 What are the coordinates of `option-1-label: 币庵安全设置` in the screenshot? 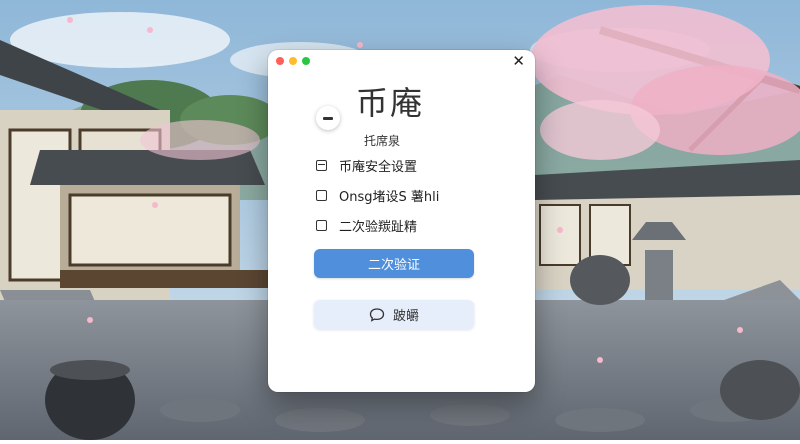 It's located at (378, 167).